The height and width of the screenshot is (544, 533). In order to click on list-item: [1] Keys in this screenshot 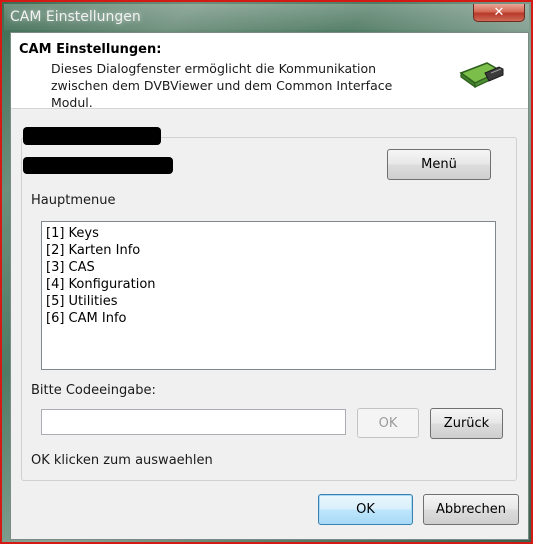, I will do `click(268, 233)`.